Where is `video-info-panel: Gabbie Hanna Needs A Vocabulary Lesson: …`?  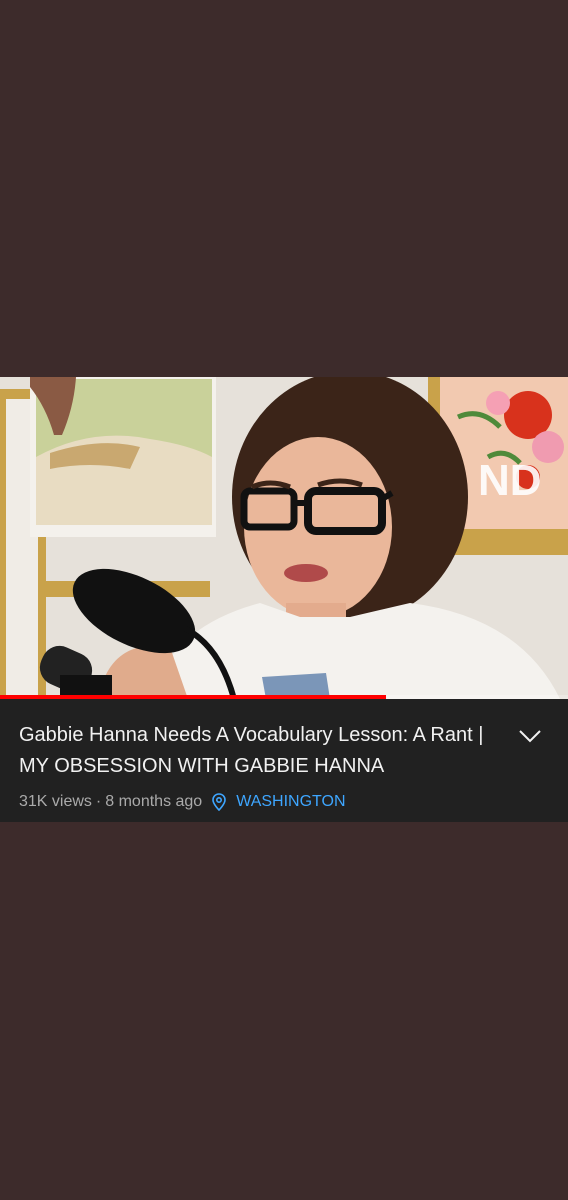 video-info-panel: Gabbie Hanna Needs A Vocabulary Lesson: … is located at coordinates (284, 760).